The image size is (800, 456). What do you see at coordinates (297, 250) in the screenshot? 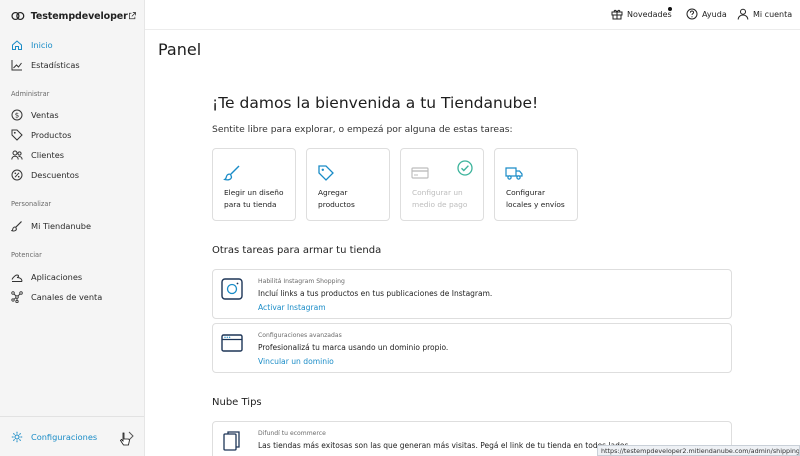
I see `other-tasks-heading: Otras tareas para armar tu tienda` at bounding box center [297, 250].